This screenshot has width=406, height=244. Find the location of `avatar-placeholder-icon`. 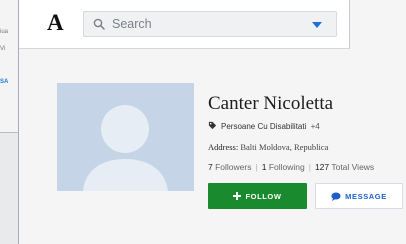

avatar-placeholder-icon is located at coordinates (125, 148).